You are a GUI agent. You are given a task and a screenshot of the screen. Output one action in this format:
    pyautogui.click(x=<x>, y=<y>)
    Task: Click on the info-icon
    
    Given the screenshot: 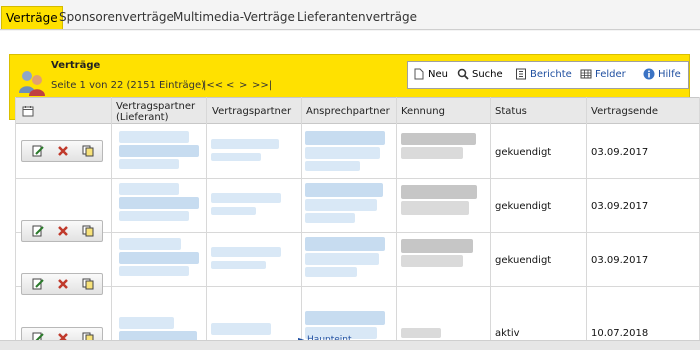 What is the action you would take?
    pyautogui.click(x=649, y=74)
    